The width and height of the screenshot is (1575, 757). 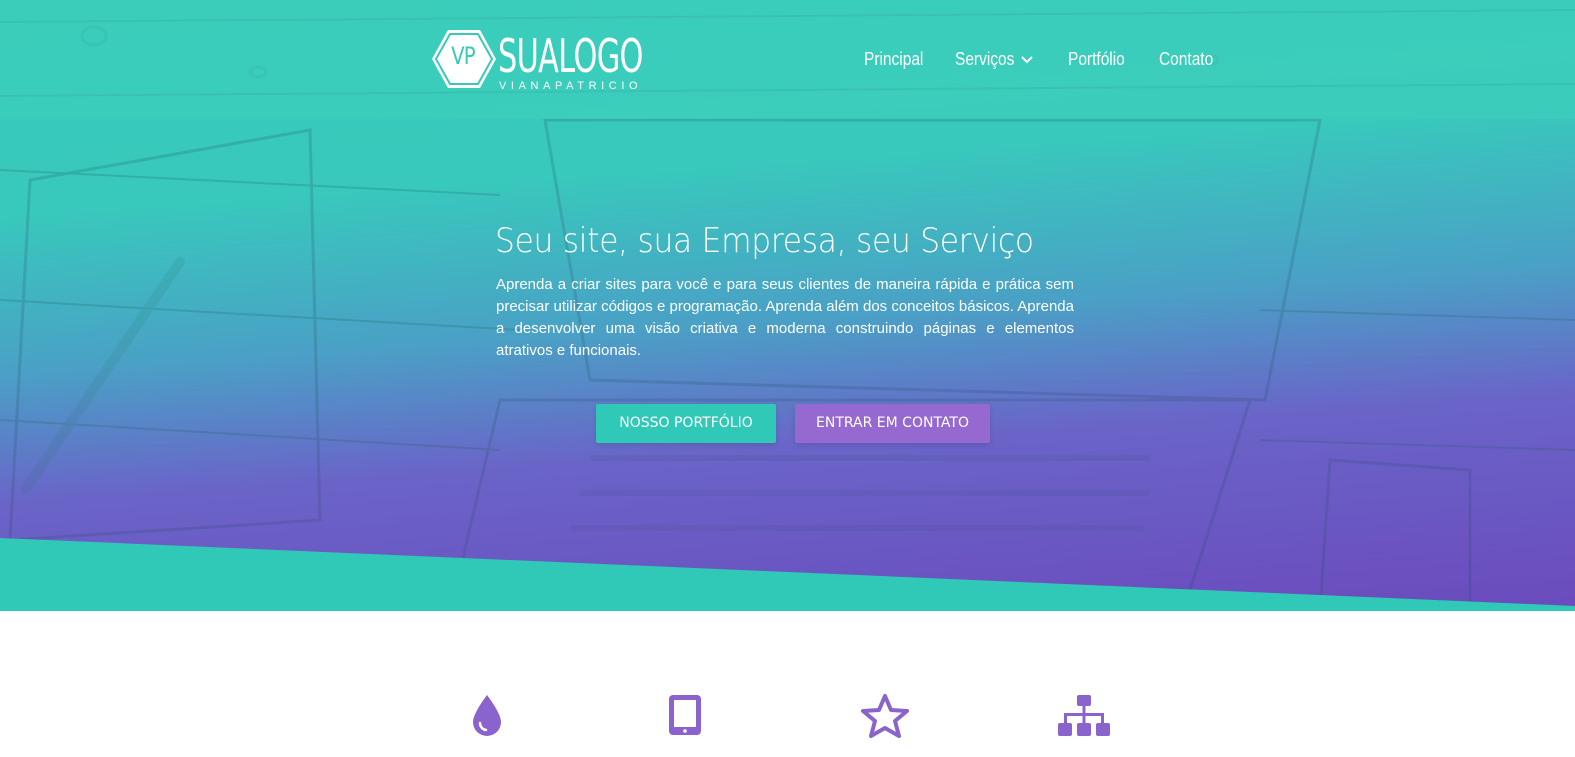 I want to click on nav-item-contato: Contato, so click(x=1186, y=59).